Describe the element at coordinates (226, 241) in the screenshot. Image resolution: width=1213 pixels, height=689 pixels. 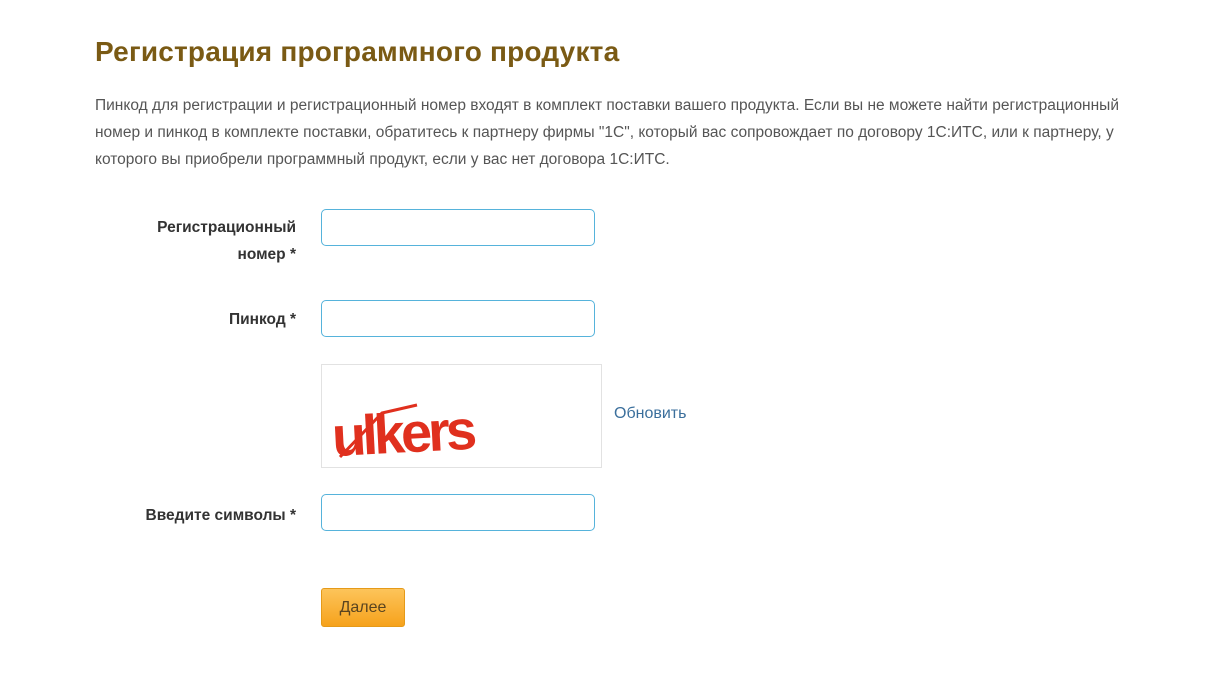
I see `reg-number-label: Регистрационный номер *` at that location.